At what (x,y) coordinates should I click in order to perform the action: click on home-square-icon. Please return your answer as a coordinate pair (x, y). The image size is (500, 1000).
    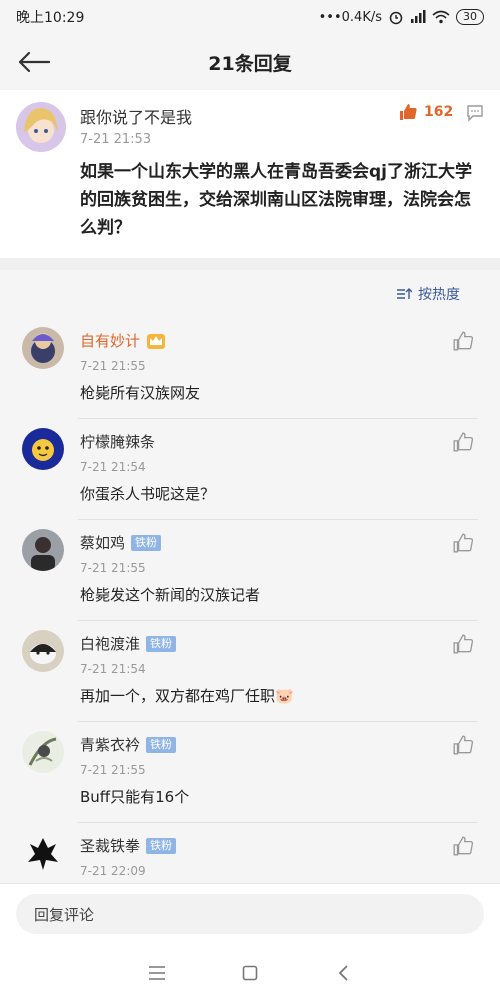
    Looking at the image, I should click on (250, 972).